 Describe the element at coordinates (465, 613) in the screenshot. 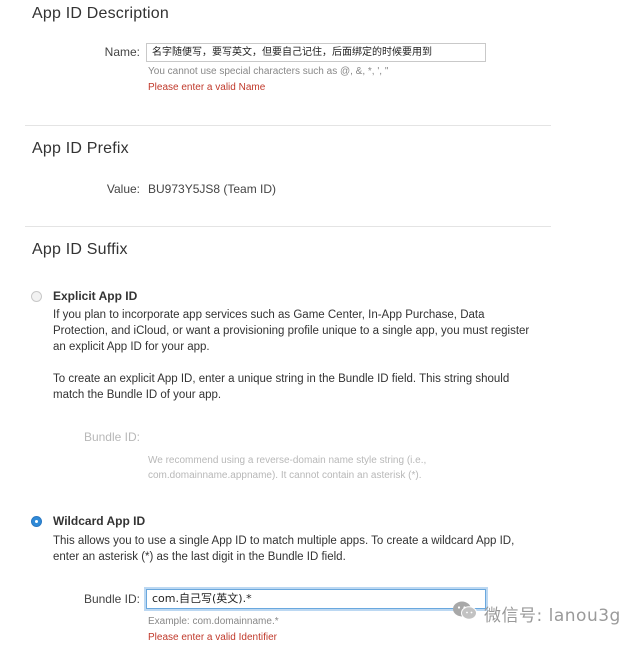

I see `wechat-icon` at that location.